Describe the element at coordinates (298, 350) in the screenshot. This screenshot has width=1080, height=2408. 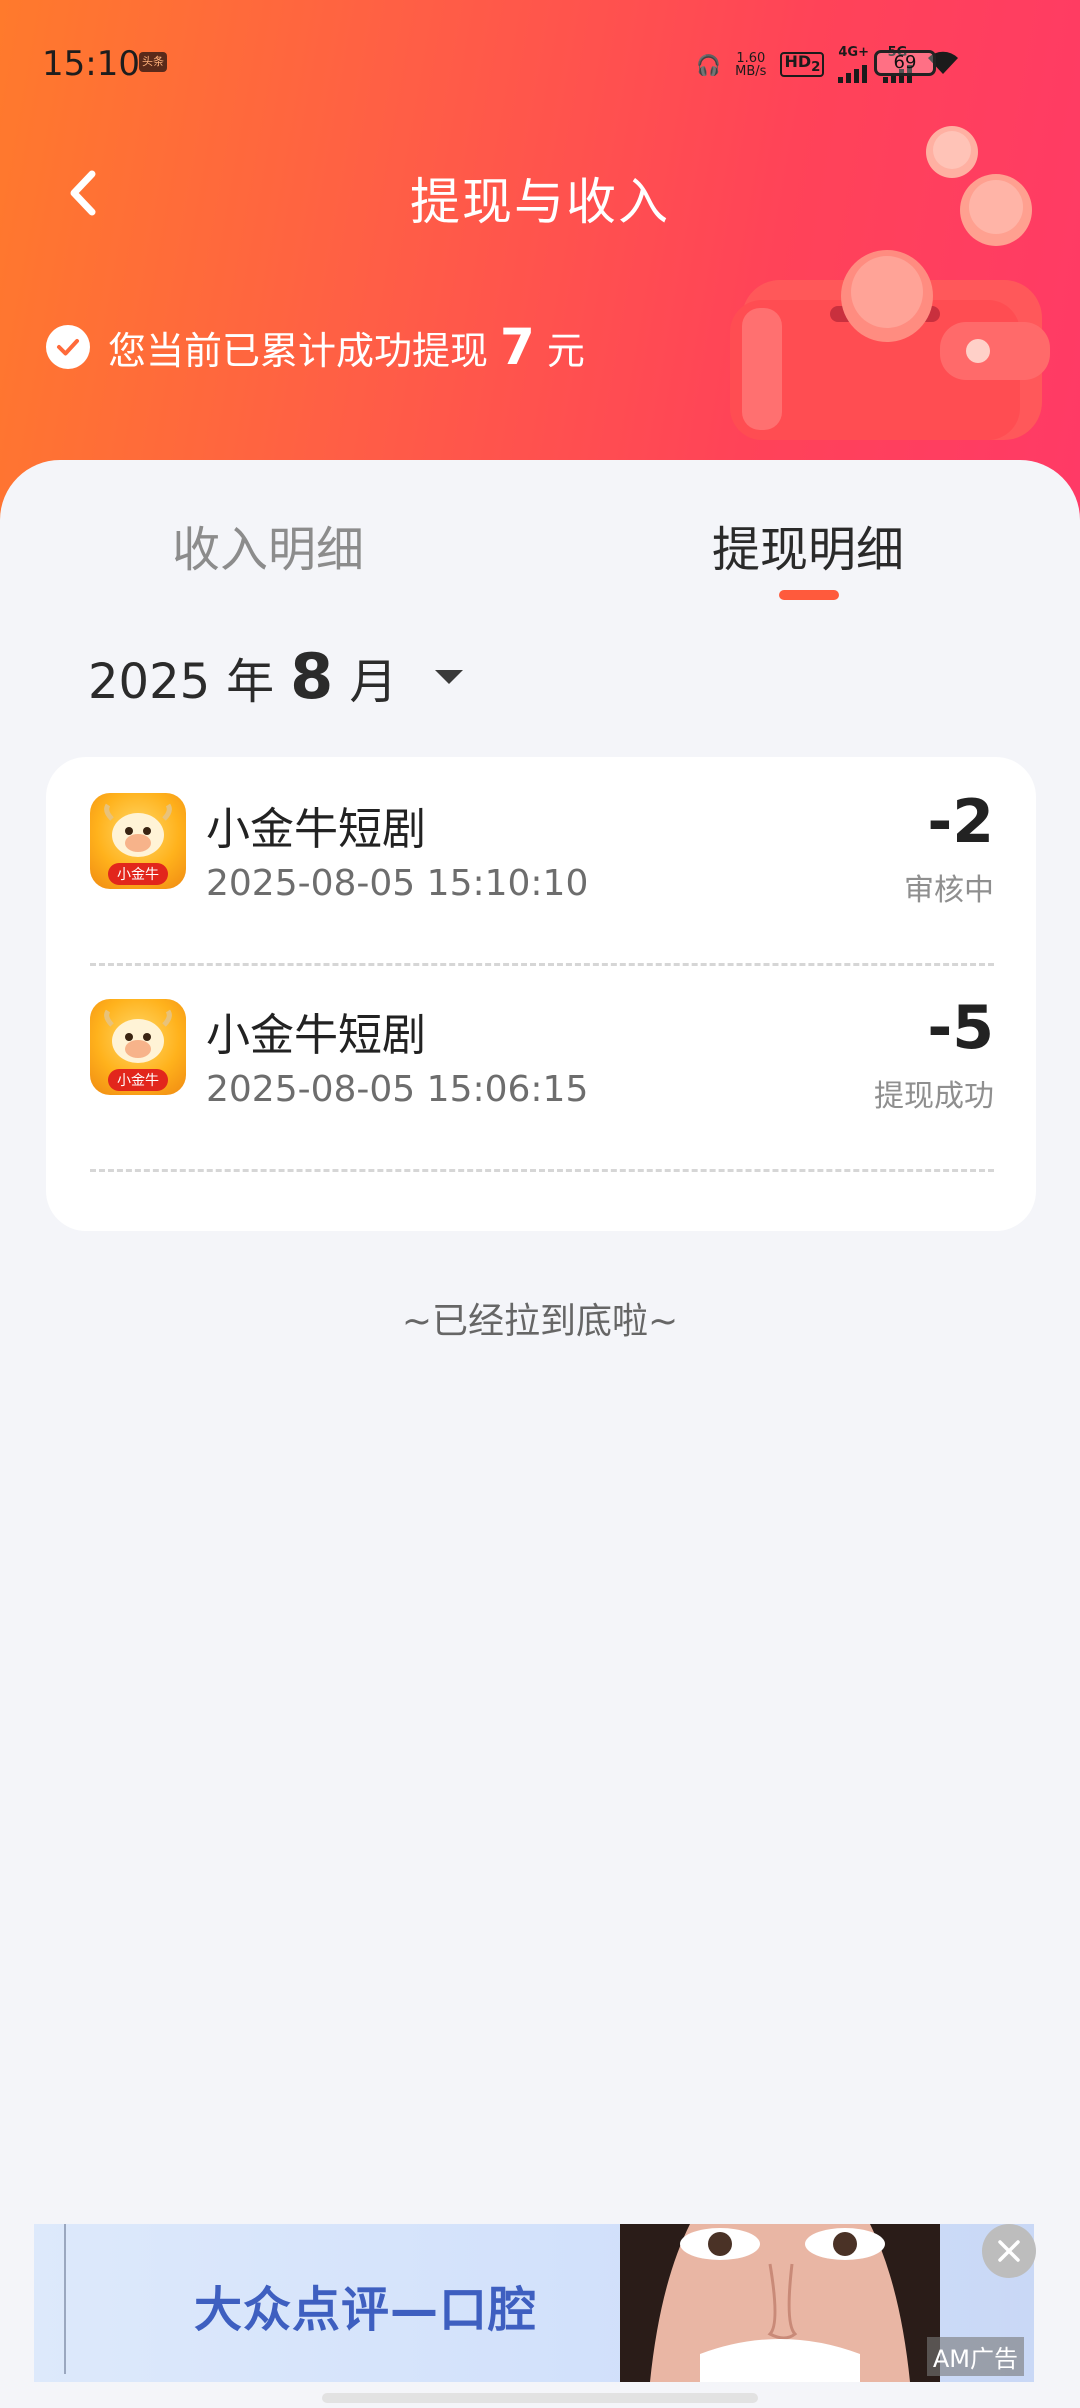
I see `summary-prefix: 您当前已累计成功提现` at that location.